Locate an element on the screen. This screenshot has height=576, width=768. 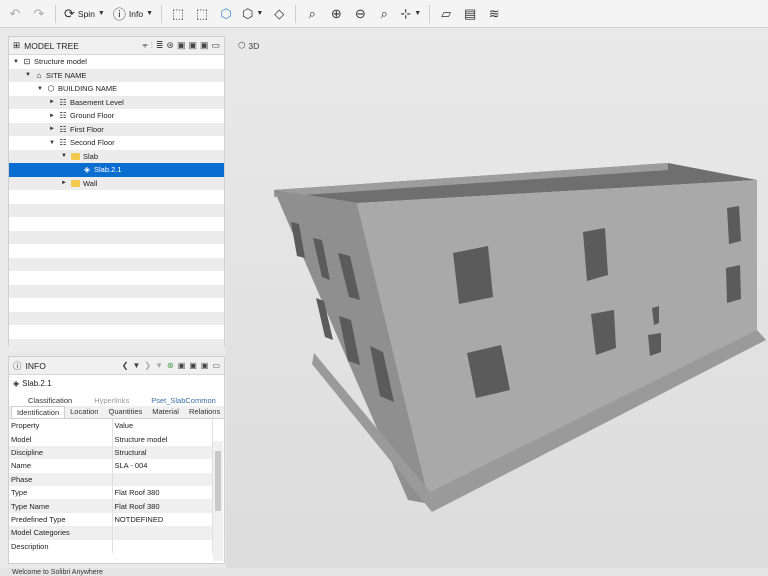
undo-icon: ↶ is located at coordinates (15, 14).